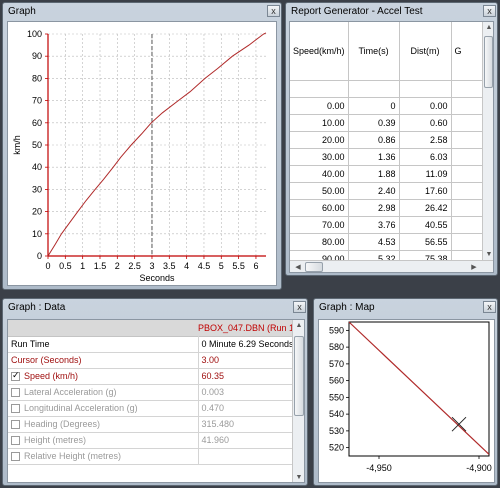  I want to click on table-row, so click(386, 89).